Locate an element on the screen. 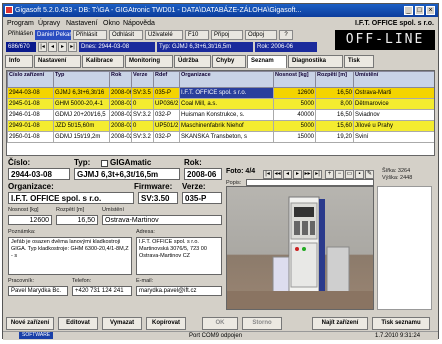 The image size is (442, 344). gigamatic-label: GIGAmatic is located at coordinates (131, 162).